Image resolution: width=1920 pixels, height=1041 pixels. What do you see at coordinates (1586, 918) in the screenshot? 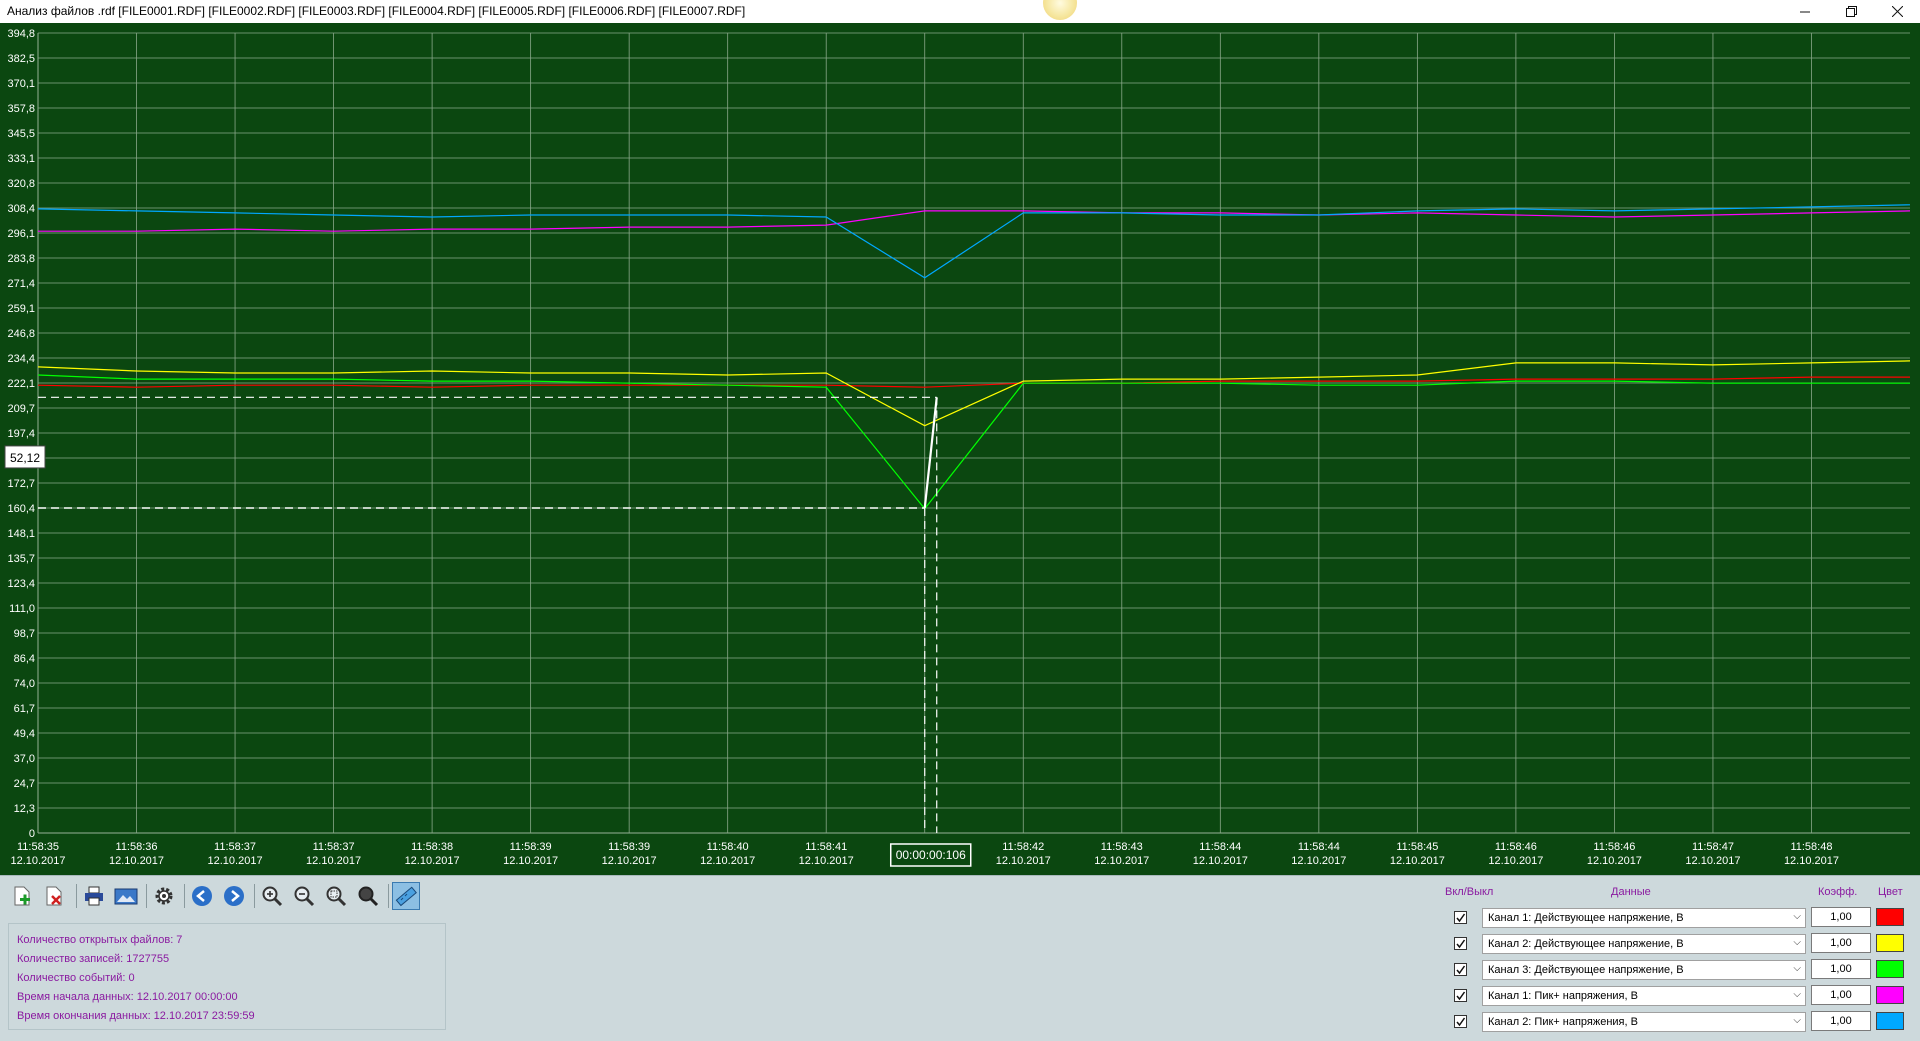
I see `channel-select-label: Канал 1: Действующее напряжение, В` at bounding box center [1586, 918].